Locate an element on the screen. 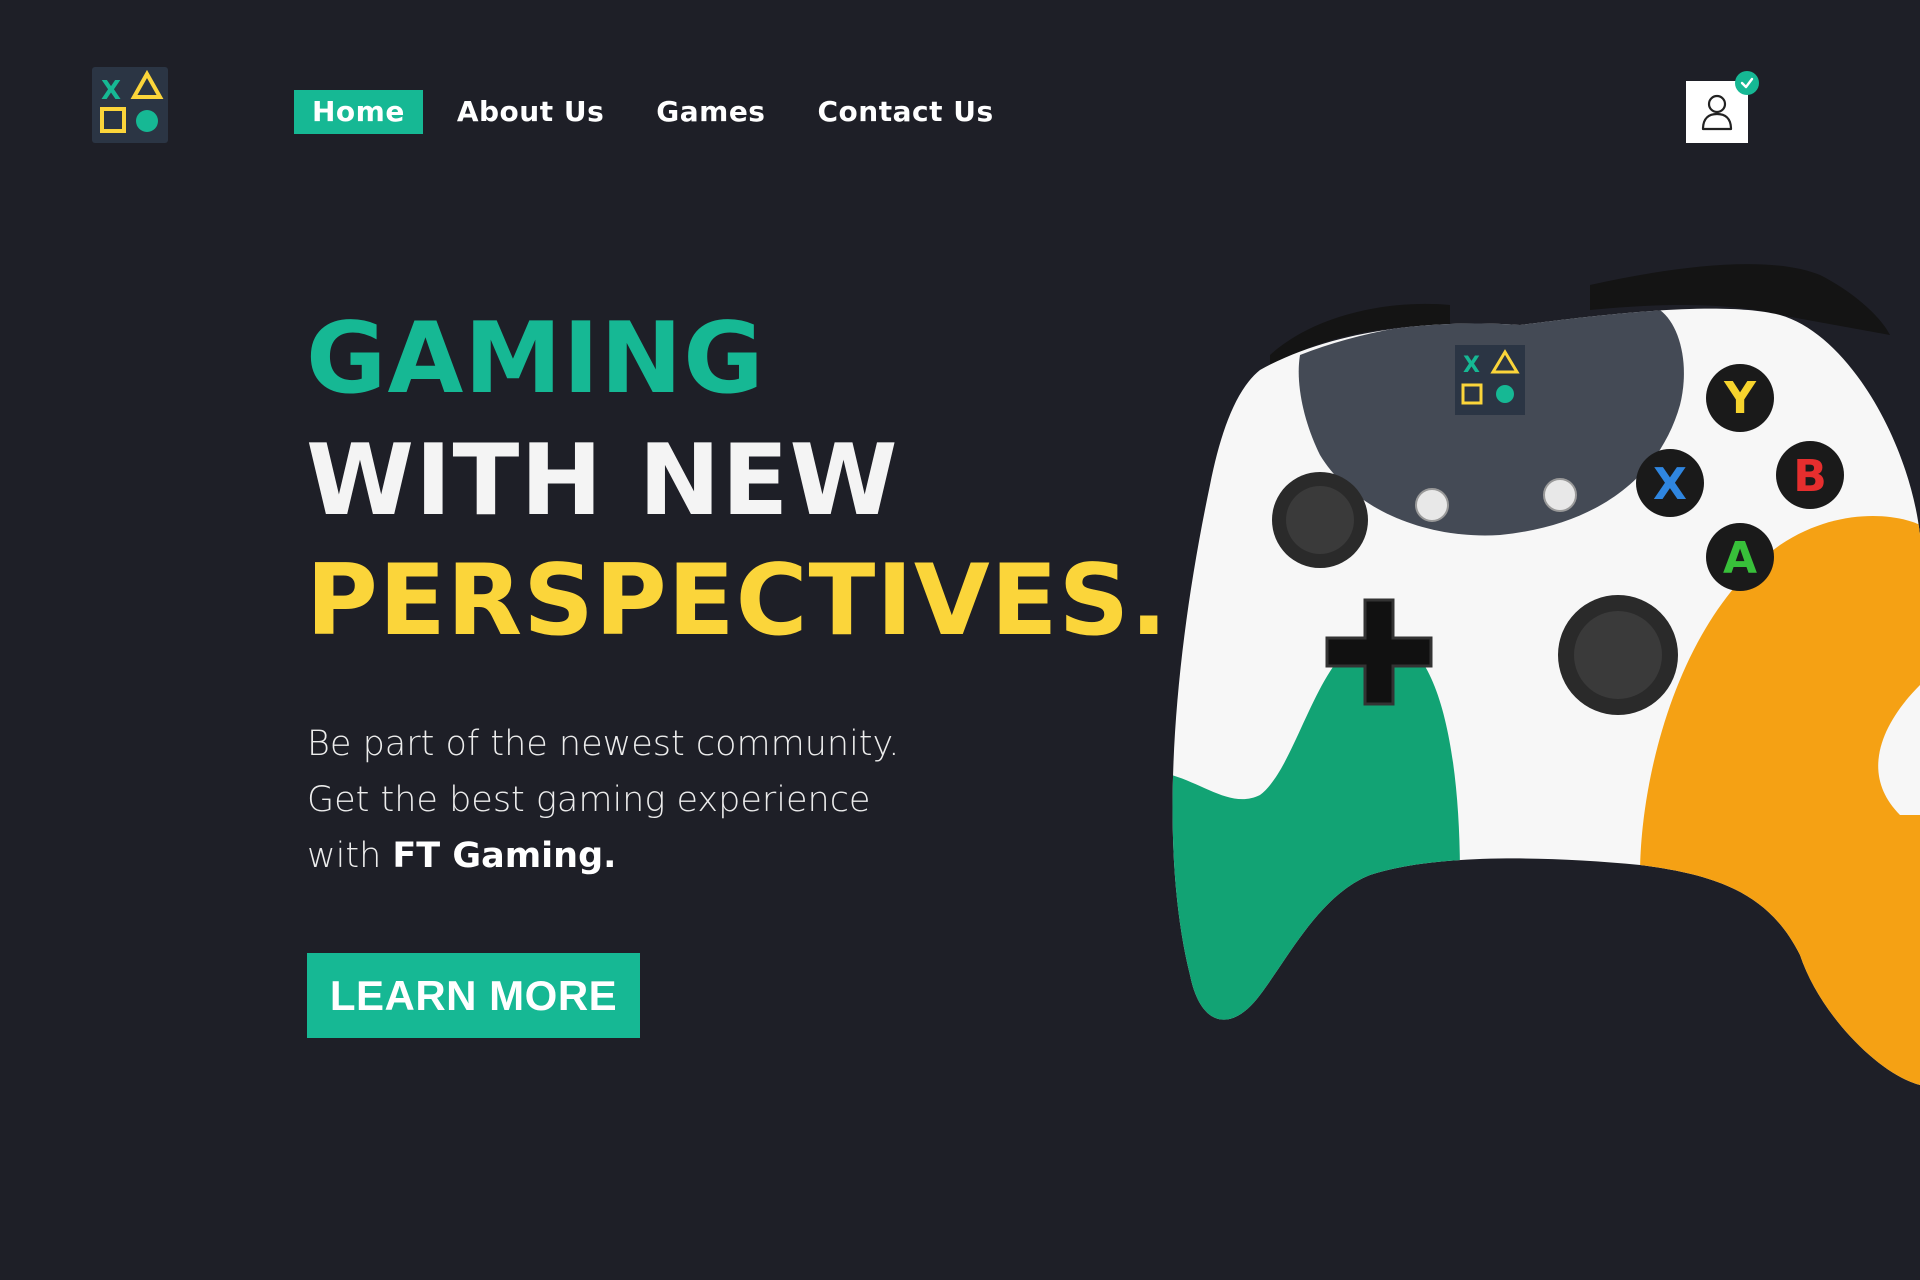  svg-text: X is located at coordinates (1471, 365).